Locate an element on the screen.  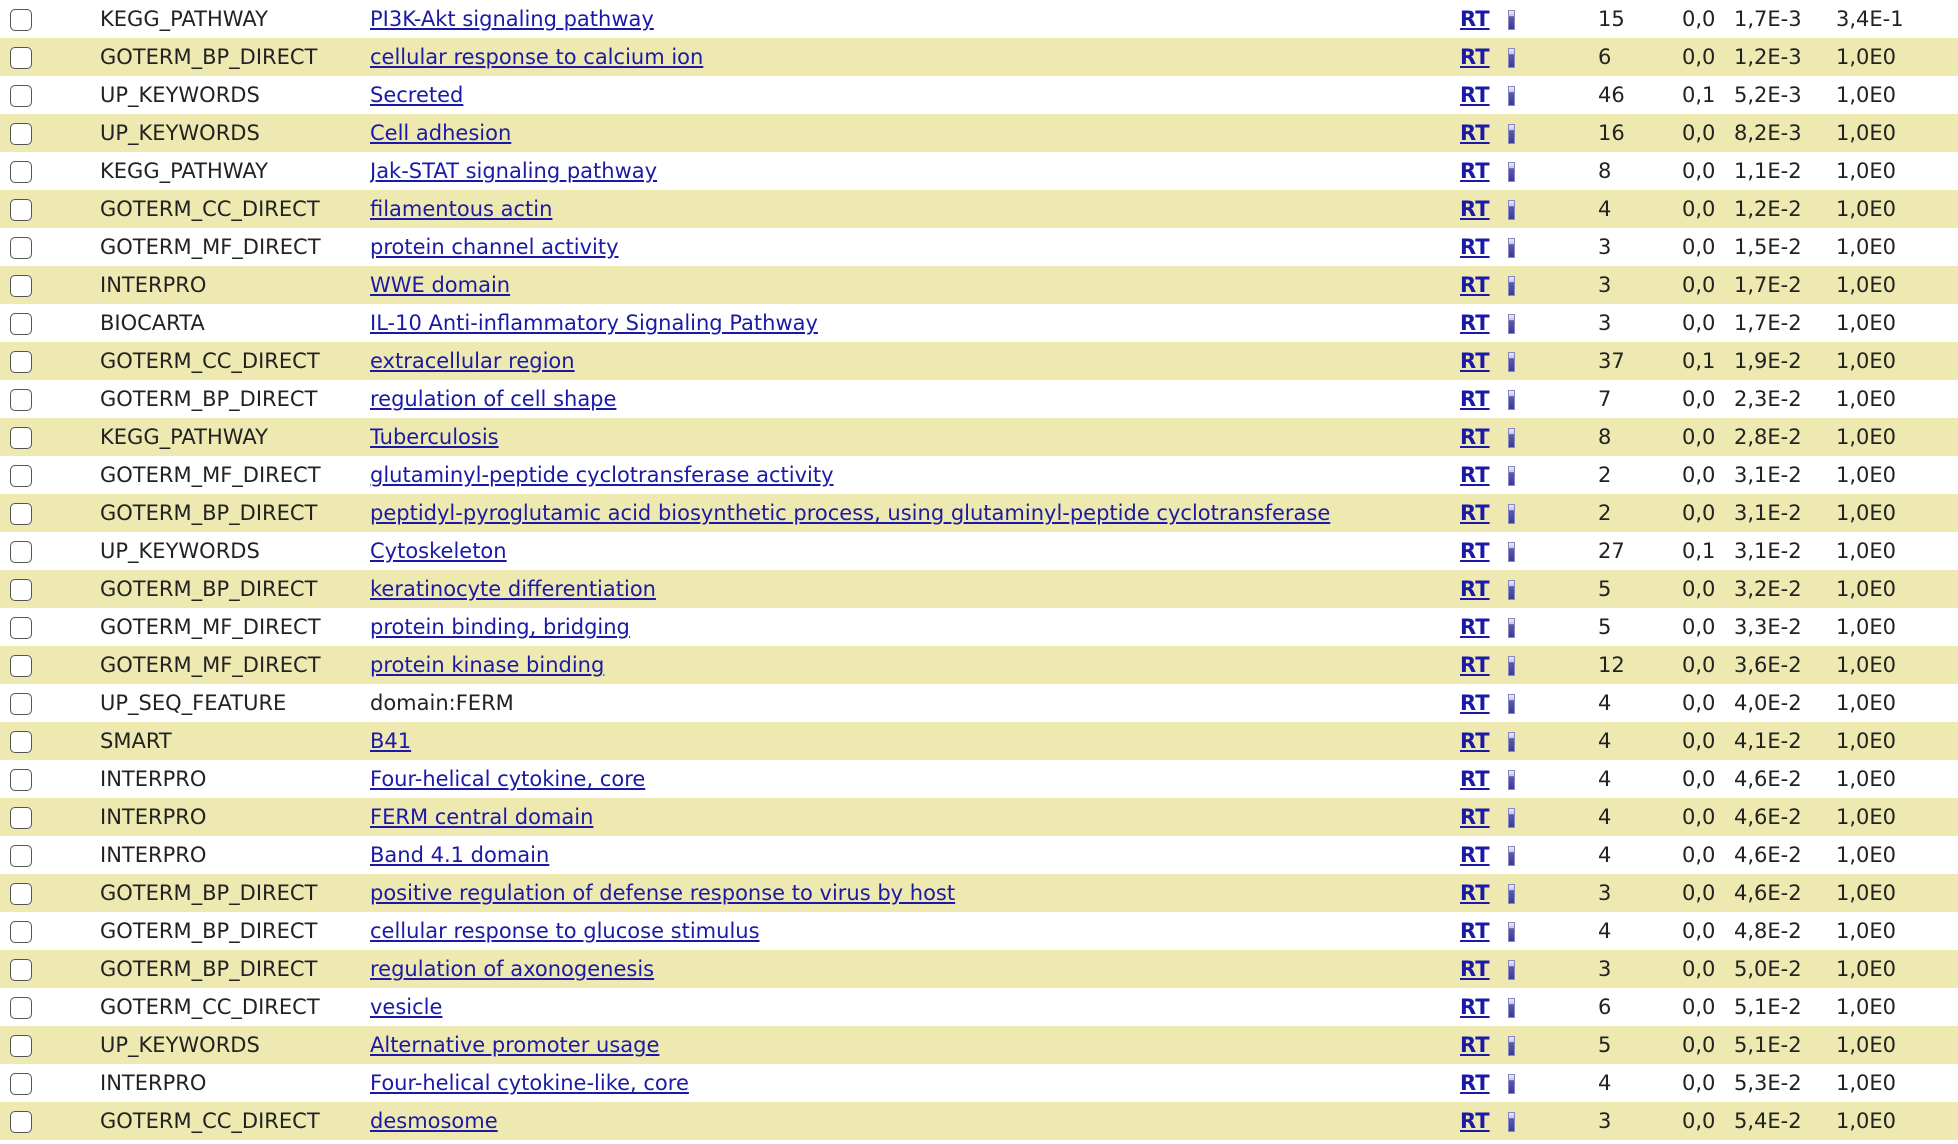
term-link: regulation of axonogenesis is located at coordinates (512, 969).